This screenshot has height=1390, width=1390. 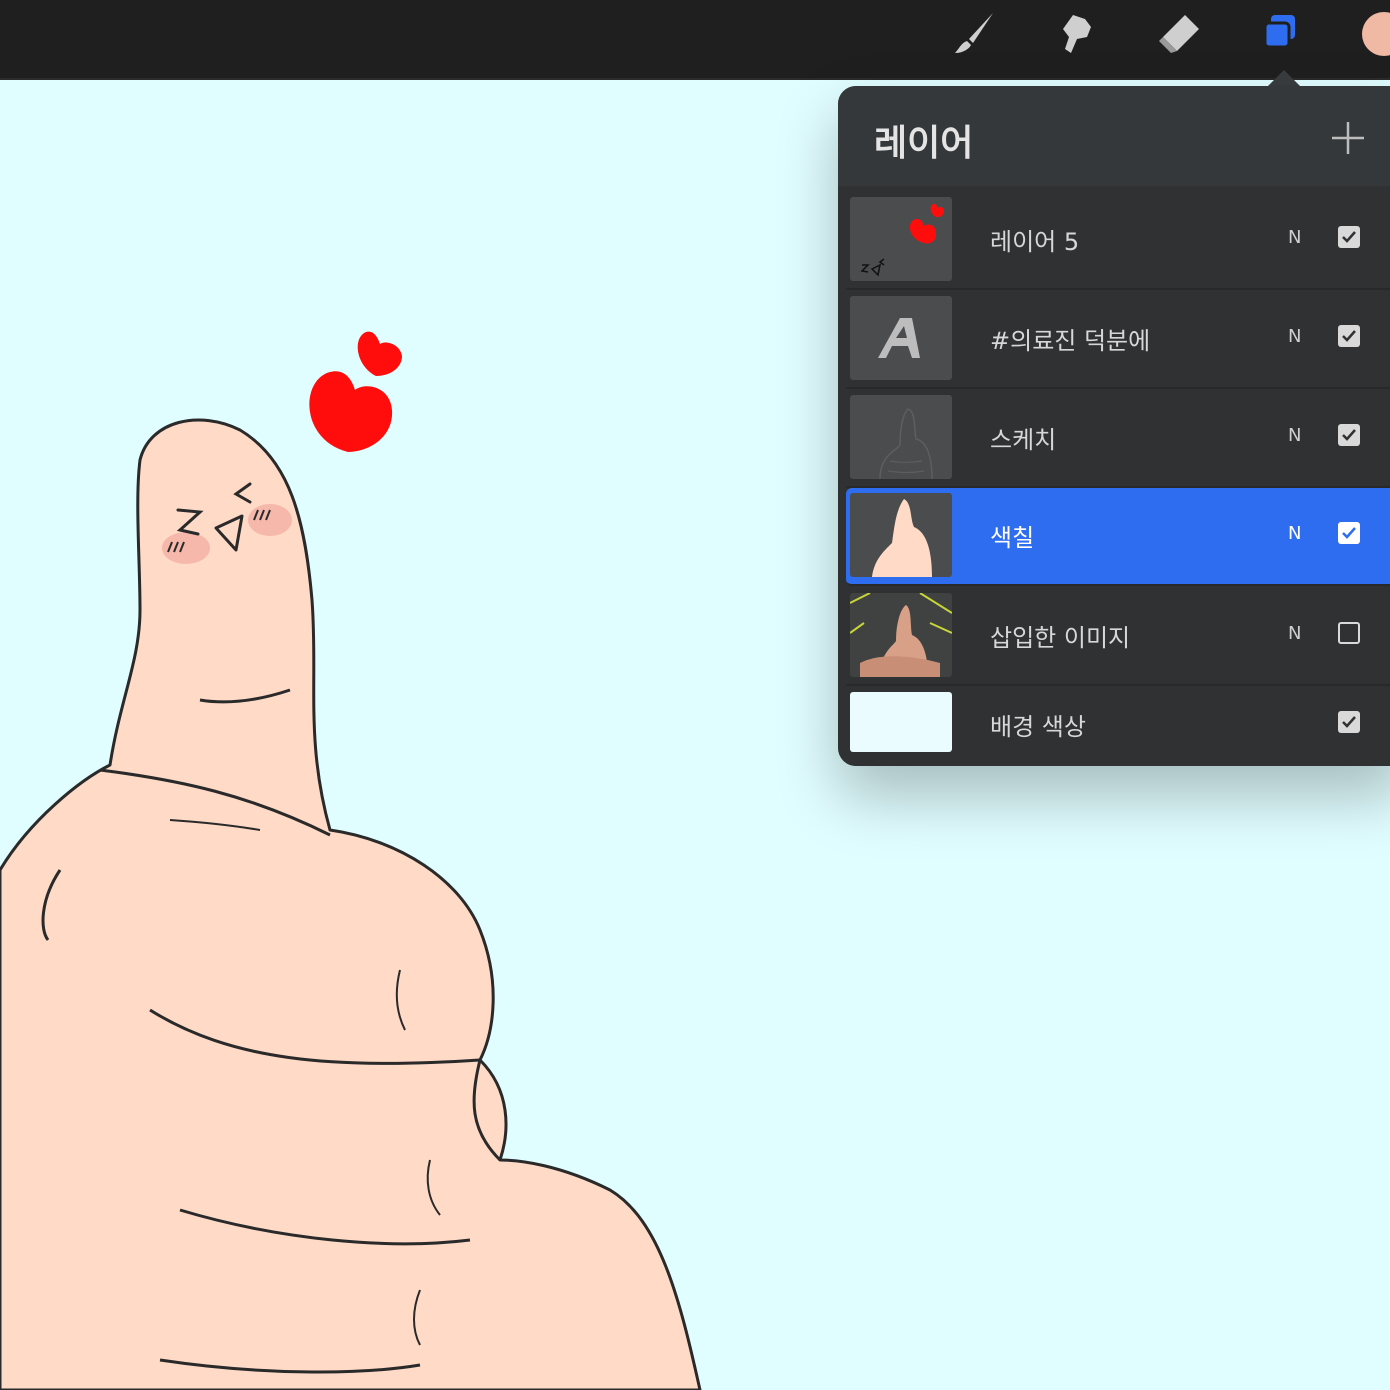 I want to click on layer-row-coloring: 색칠 N, so click(x=1118, y=537).